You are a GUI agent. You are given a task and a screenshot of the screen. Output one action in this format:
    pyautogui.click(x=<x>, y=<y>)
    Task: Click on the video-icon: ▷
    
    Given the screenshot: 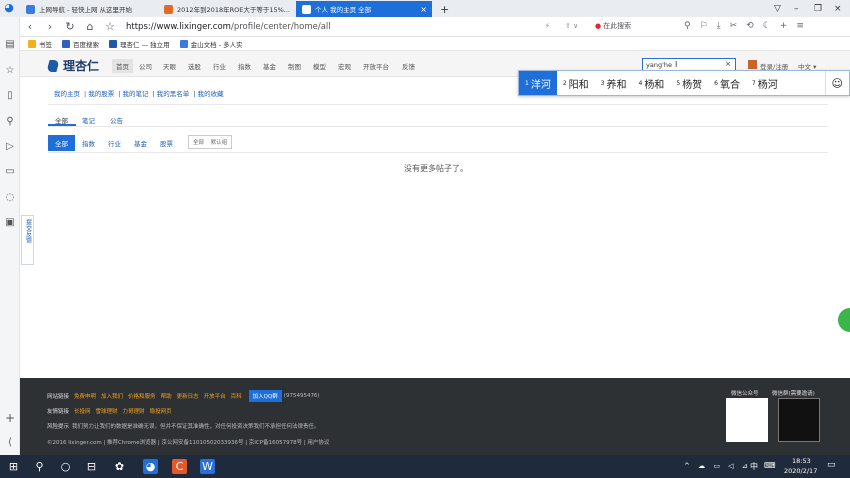 What is the action you would take?
    pyautogui.click(x=10, y=147)
    